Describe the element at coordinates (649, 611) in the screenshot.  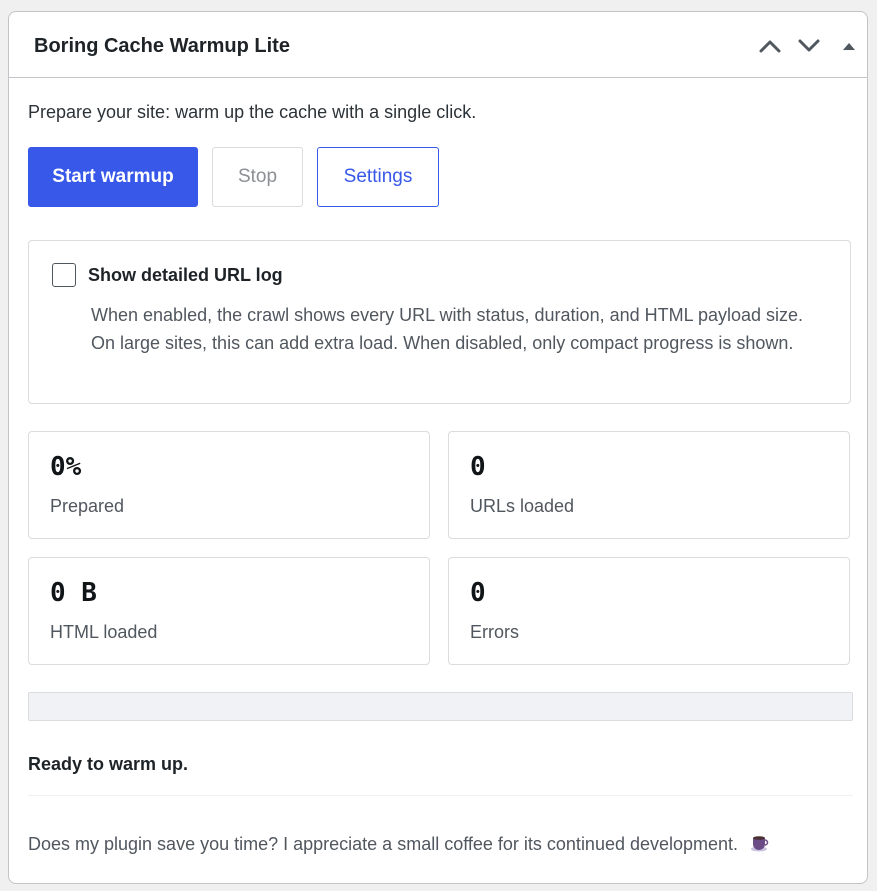
I see `stat-card-errors: 0 Errors` at that location.